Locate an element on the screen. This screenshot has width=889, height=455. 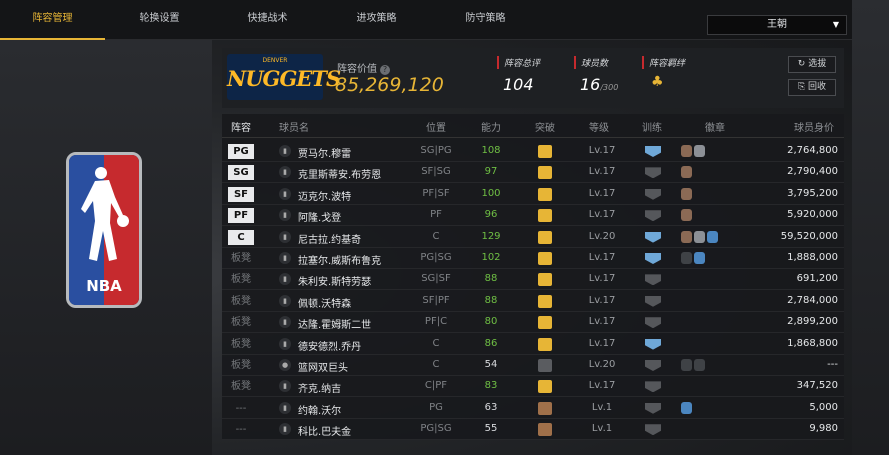
player-name: 佩顿.沃特森 is located at coordinates (324, 302).